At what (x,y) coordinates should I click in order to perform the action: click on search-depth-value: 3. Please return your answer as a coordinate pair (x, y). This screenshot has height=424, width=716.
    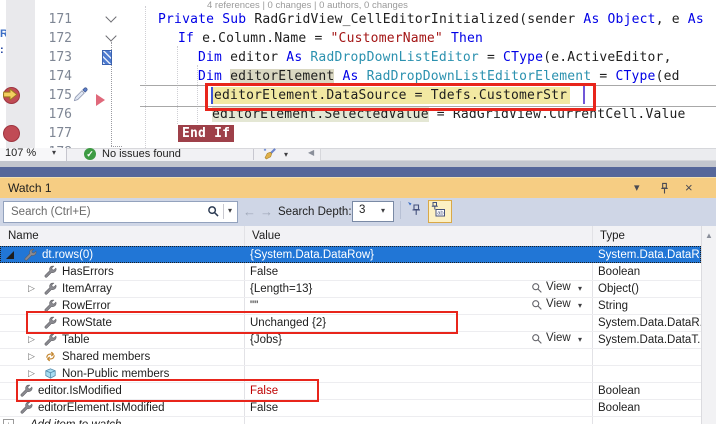
    Looking at the image, I should click on (362, 210).